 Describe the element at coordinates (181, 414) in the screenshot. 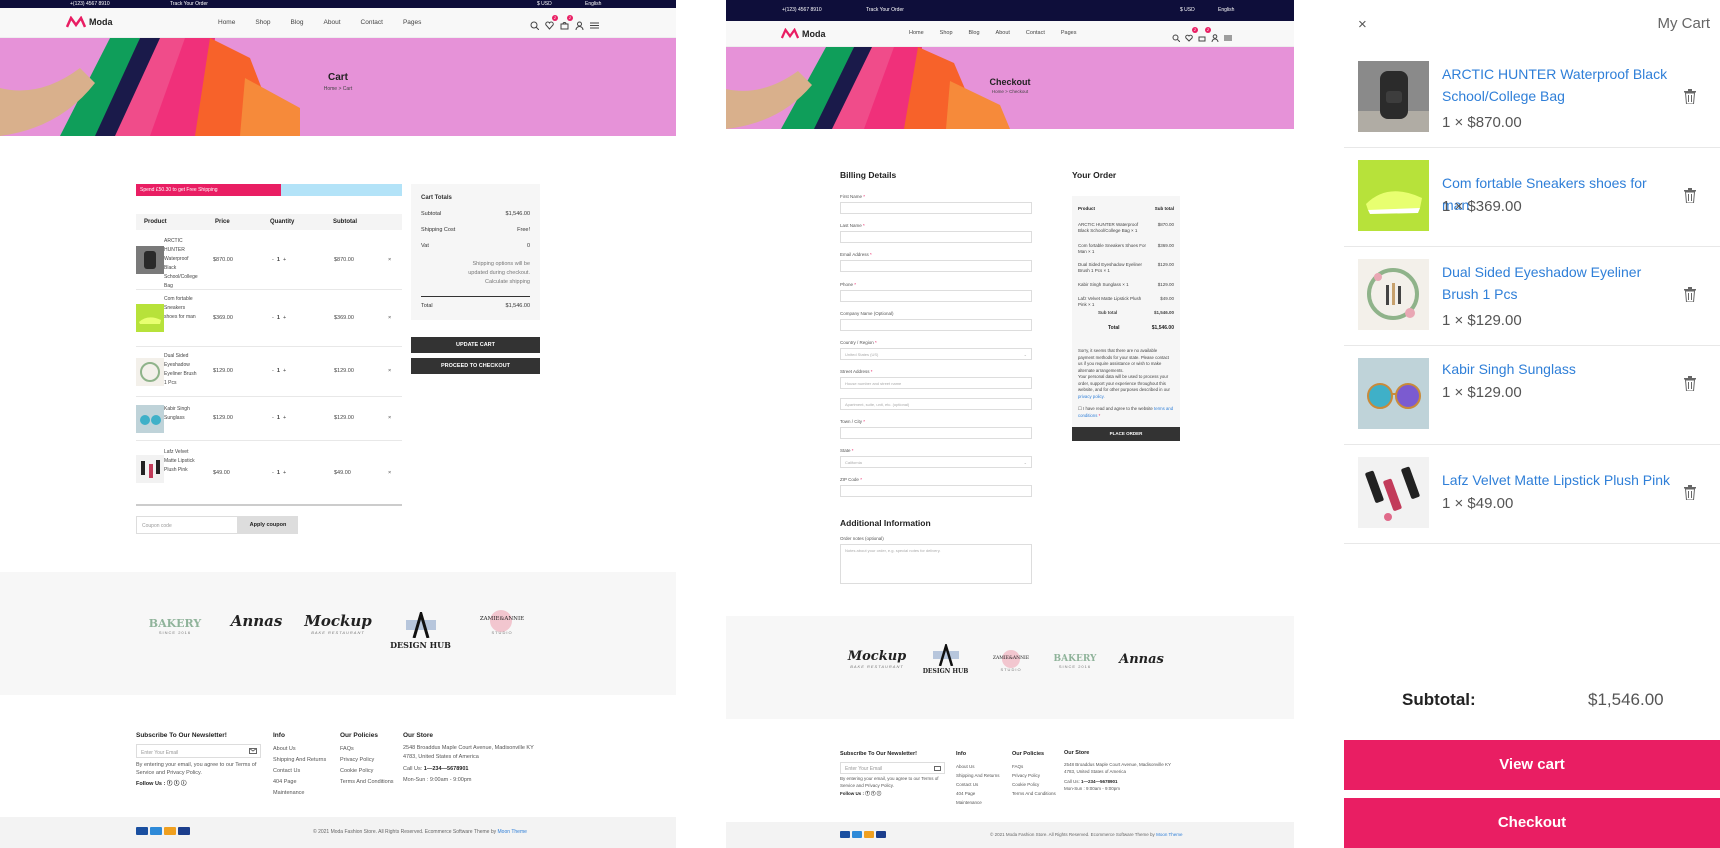

I see `product-name: Kabir Singh Sunglass` at that location.